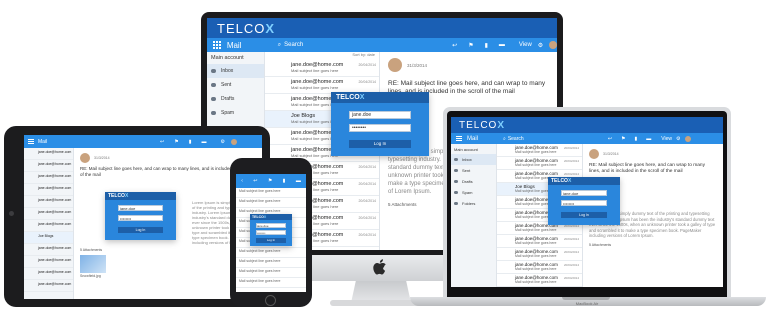  Describe the element at coordinates (242, 181) in the screenshot. I see `back-icon: ‹` at that location.